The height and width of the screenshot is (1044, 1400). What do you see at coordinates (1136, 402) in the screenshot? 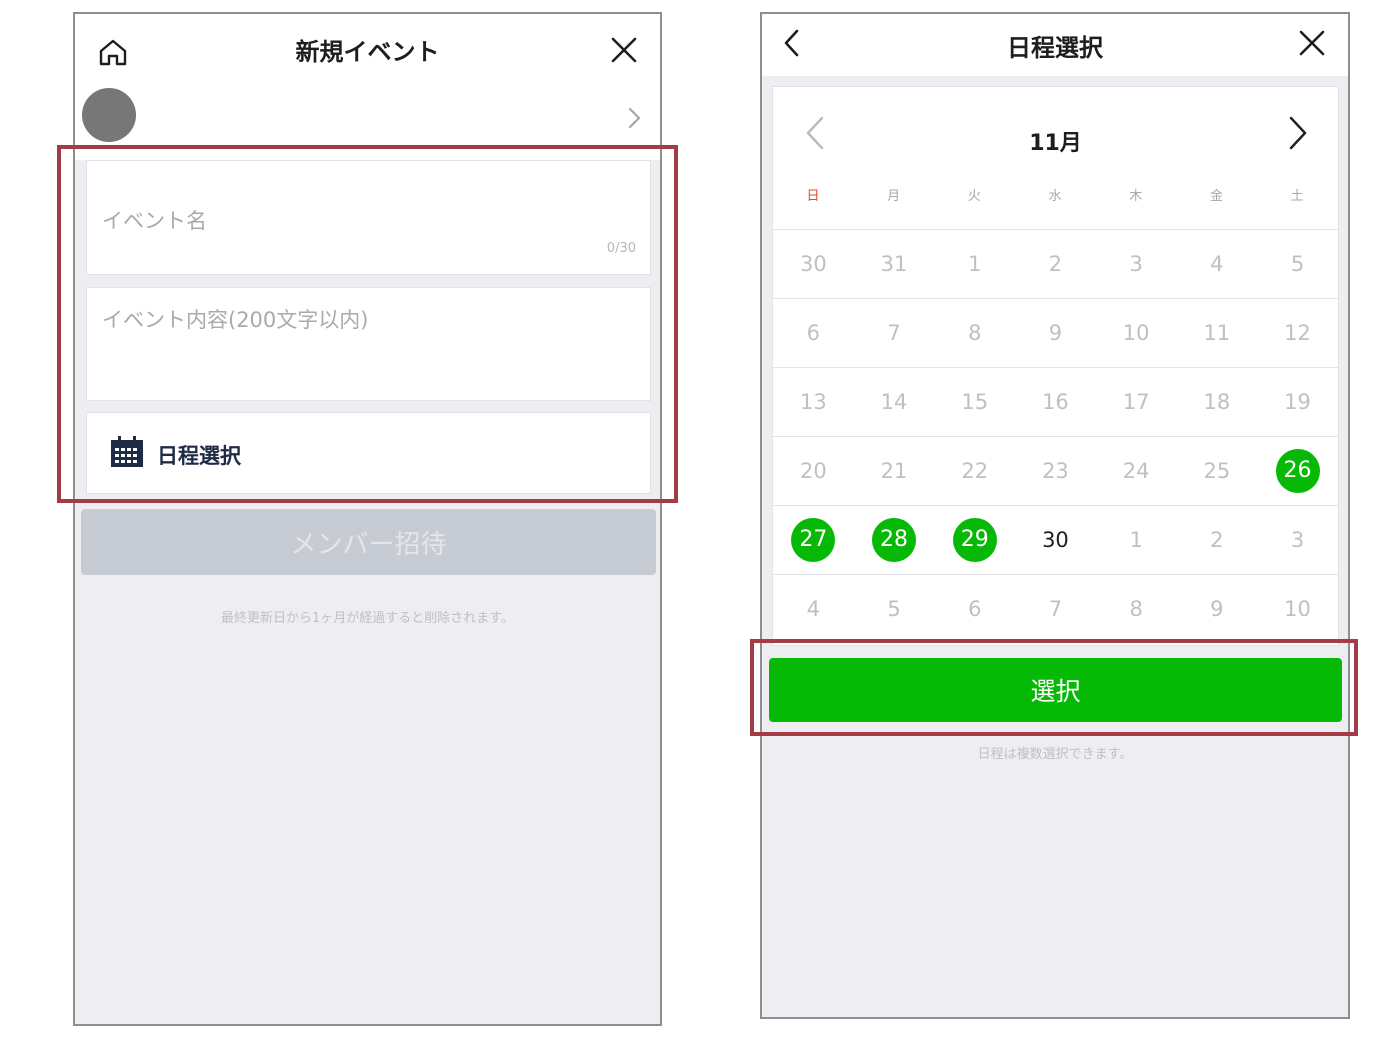
I see `calendar-day: 17` at bounding box center [1136, 402].